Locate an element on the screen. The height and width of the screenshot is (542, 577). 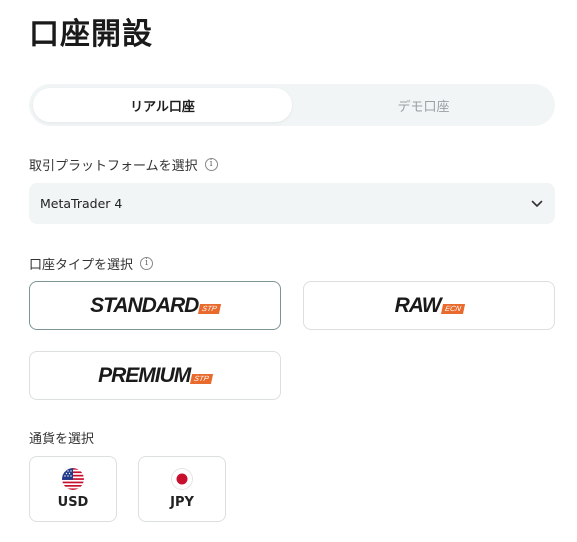
premium-logo-word: PREMIUM is located at coordinates (144, 375).